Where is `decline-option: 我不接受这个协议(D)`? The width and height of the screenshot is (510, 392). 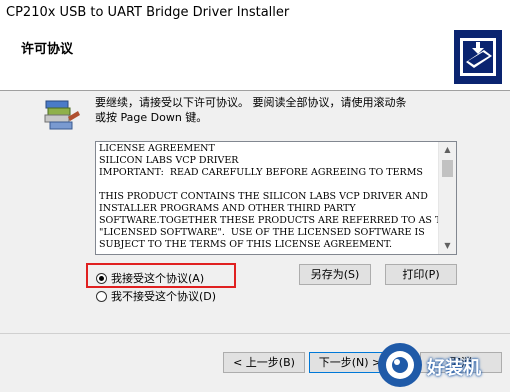
decline-option: 我不接受这个协议(D) is located at coordinates (156, 296).